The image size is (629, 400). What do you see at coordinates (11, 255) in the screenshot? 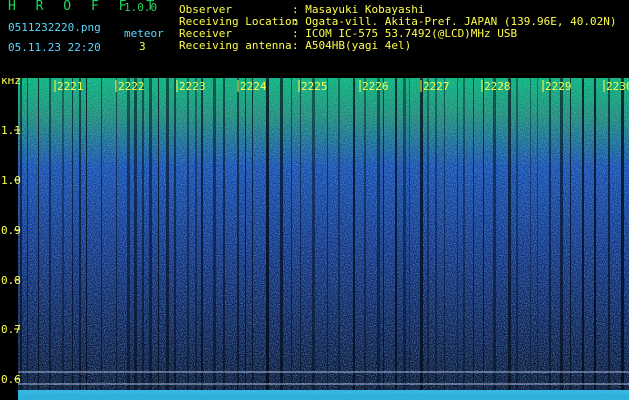
I see `y-axis-labels: 1.1 1.0 0.9 0.8 0.7 0.6` at bounding box center [11, 255].